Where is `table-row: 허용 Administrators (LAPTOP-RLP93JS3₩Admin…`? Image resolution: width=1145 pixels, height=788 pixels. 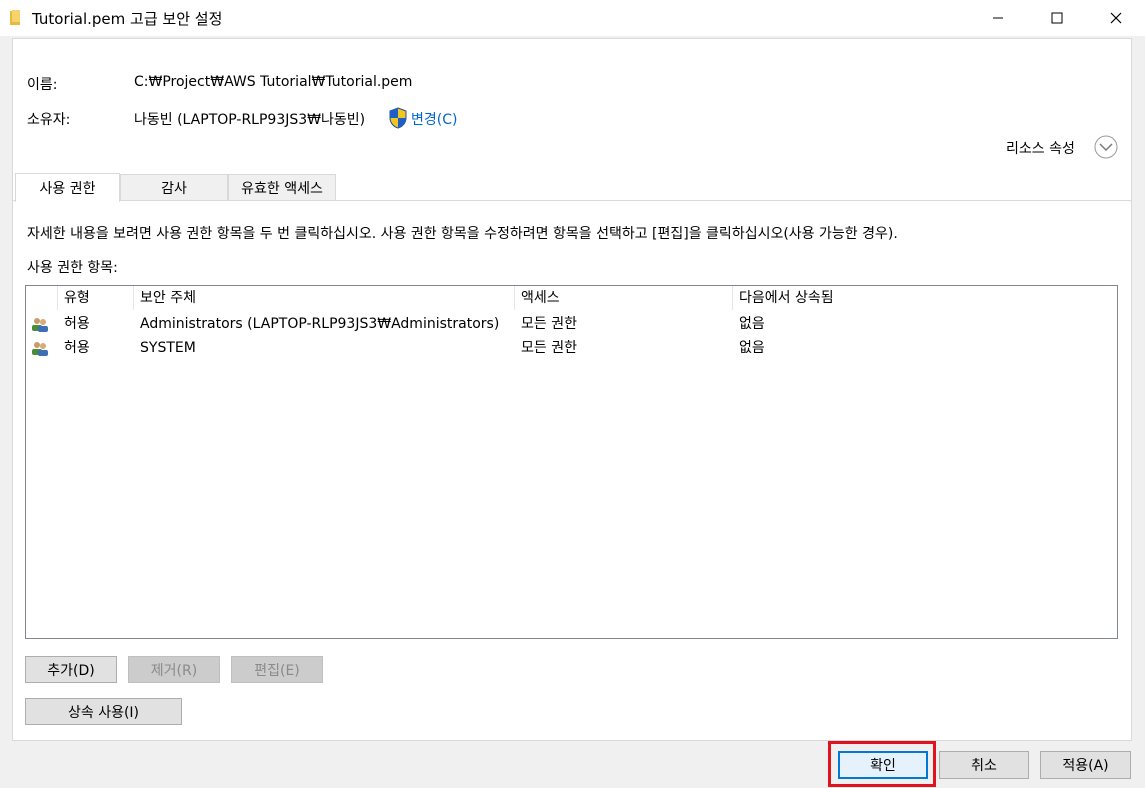
table-row: 허용 Administrators (LAPTOP-RLP93JS3₩Admin… is located at coordinates (571, 324).